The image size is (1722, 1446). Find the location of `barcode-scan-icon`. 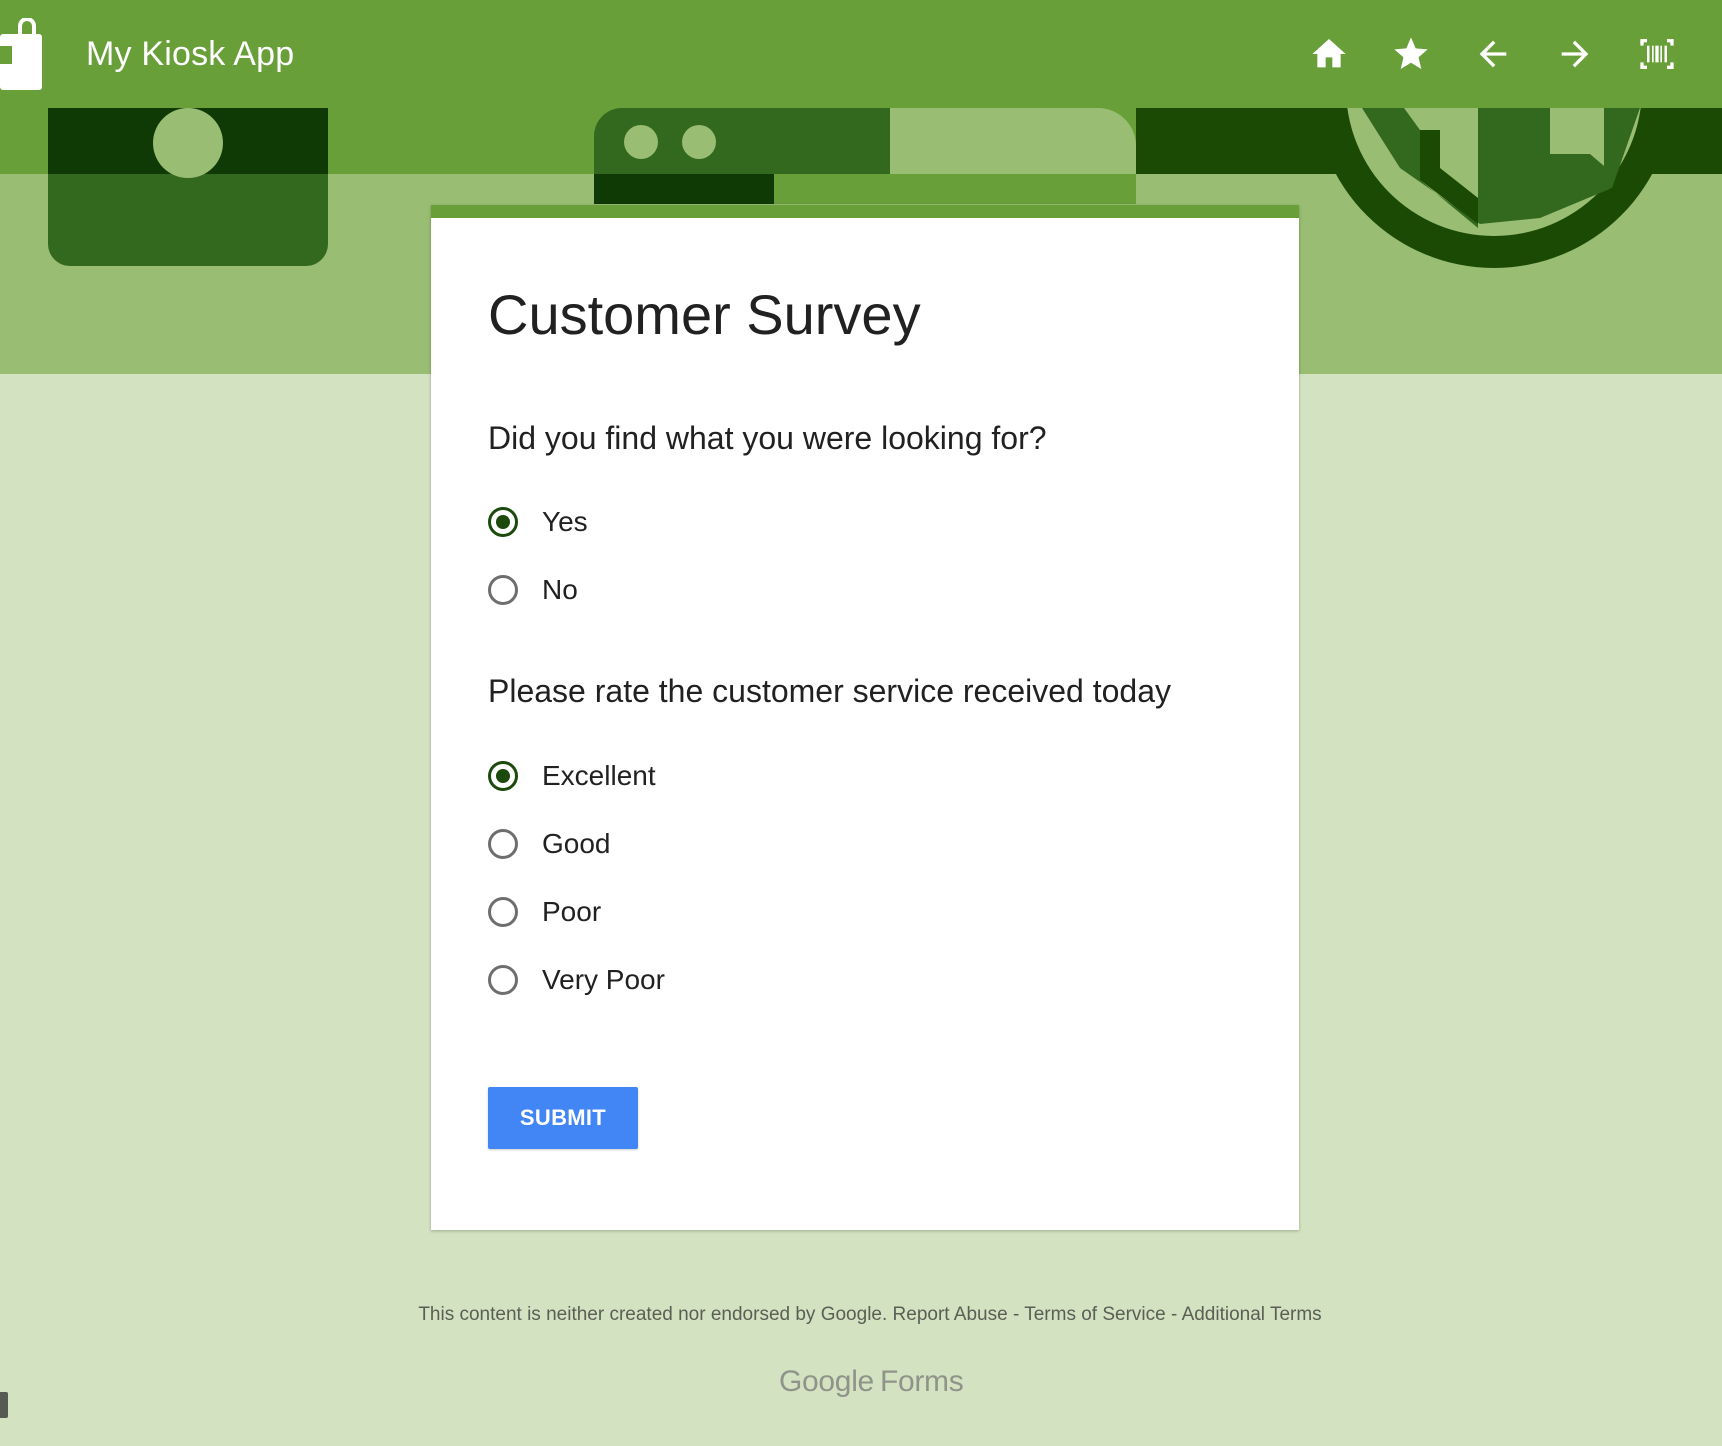

barcode-scan-icon is located at coordinates (1657, 54).